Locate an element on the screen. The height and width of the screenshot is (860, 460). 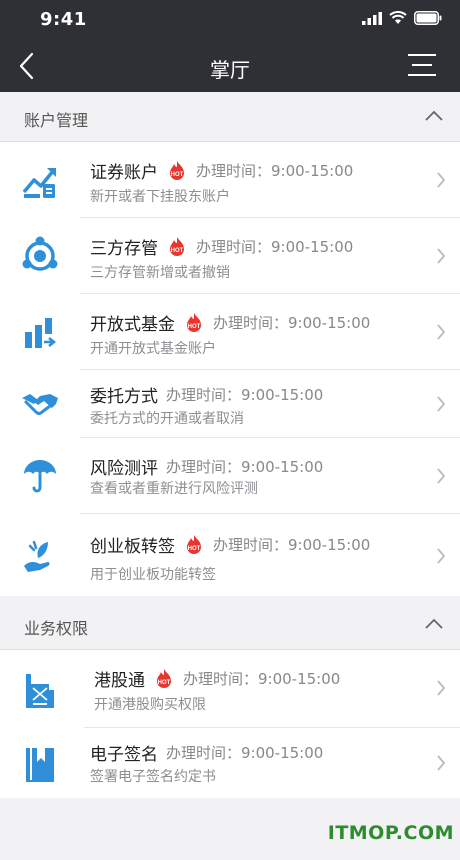
watermark: ITMOP.COM is located at coordinates (390, 833).